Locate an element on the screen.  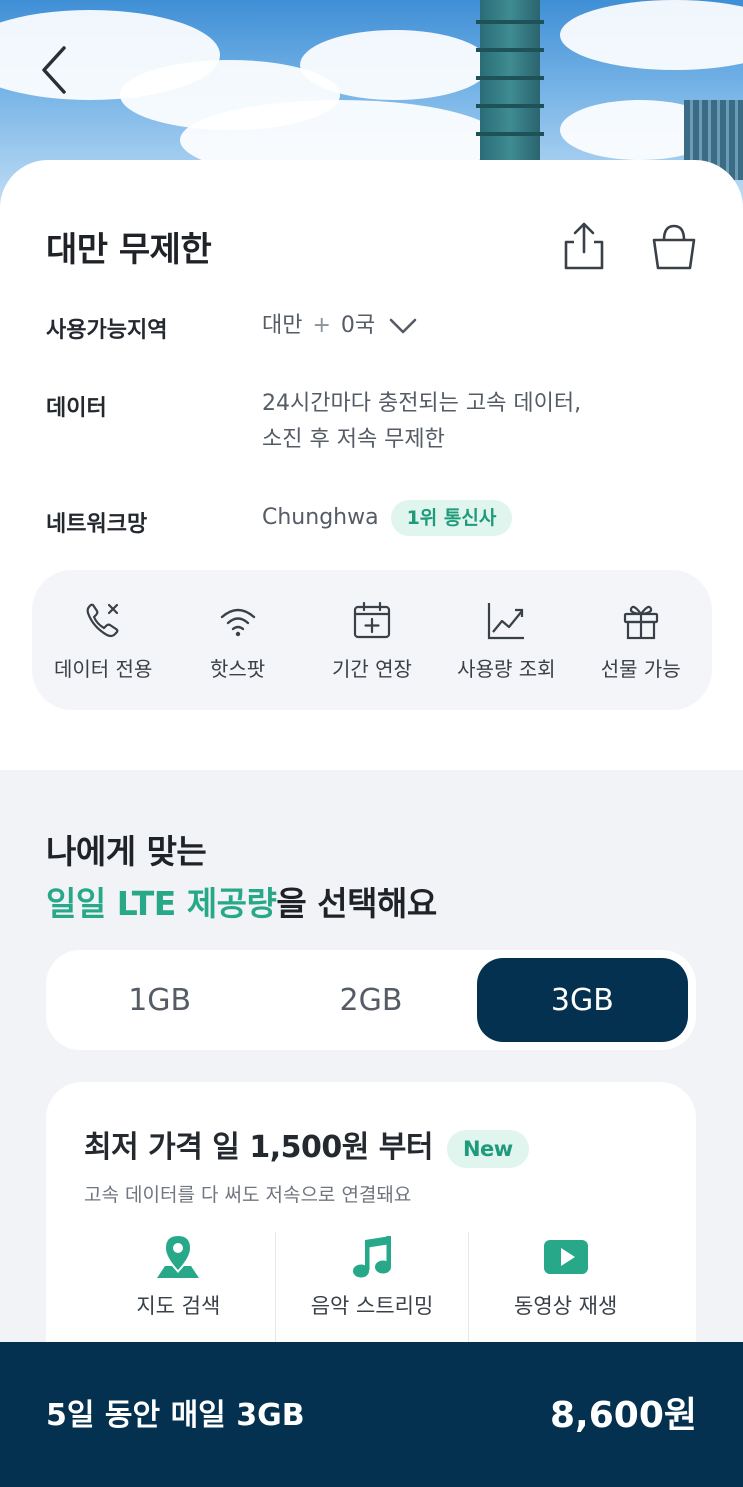
data-amount-selector: 1GB 2GB 3GB is located at coordinates (371, 1000).